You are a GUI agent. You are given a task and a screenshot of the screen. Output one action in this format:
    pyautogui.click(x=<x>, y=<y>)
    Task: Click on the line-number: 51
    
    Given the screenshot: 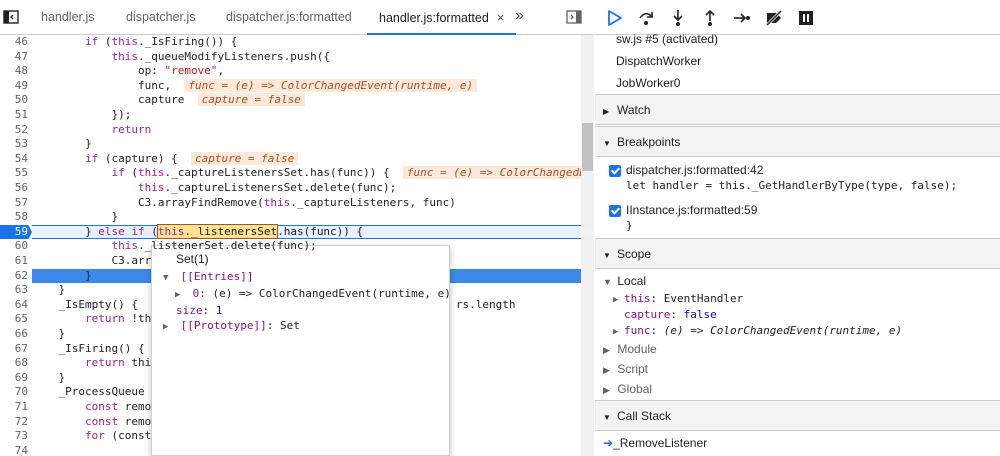 What is the action you would take?
    pyautogui.click(x=14, y=115)
    